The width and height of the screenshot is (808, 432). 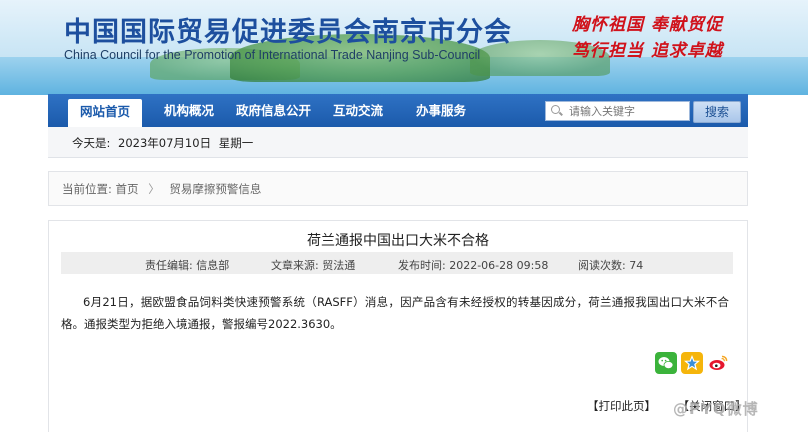 What do you see at coordinates (647, 25) in the screenshot?
I see `slogan-line-1: 胸怀祖国 奉献贸促` at bounding box center [647, 25].